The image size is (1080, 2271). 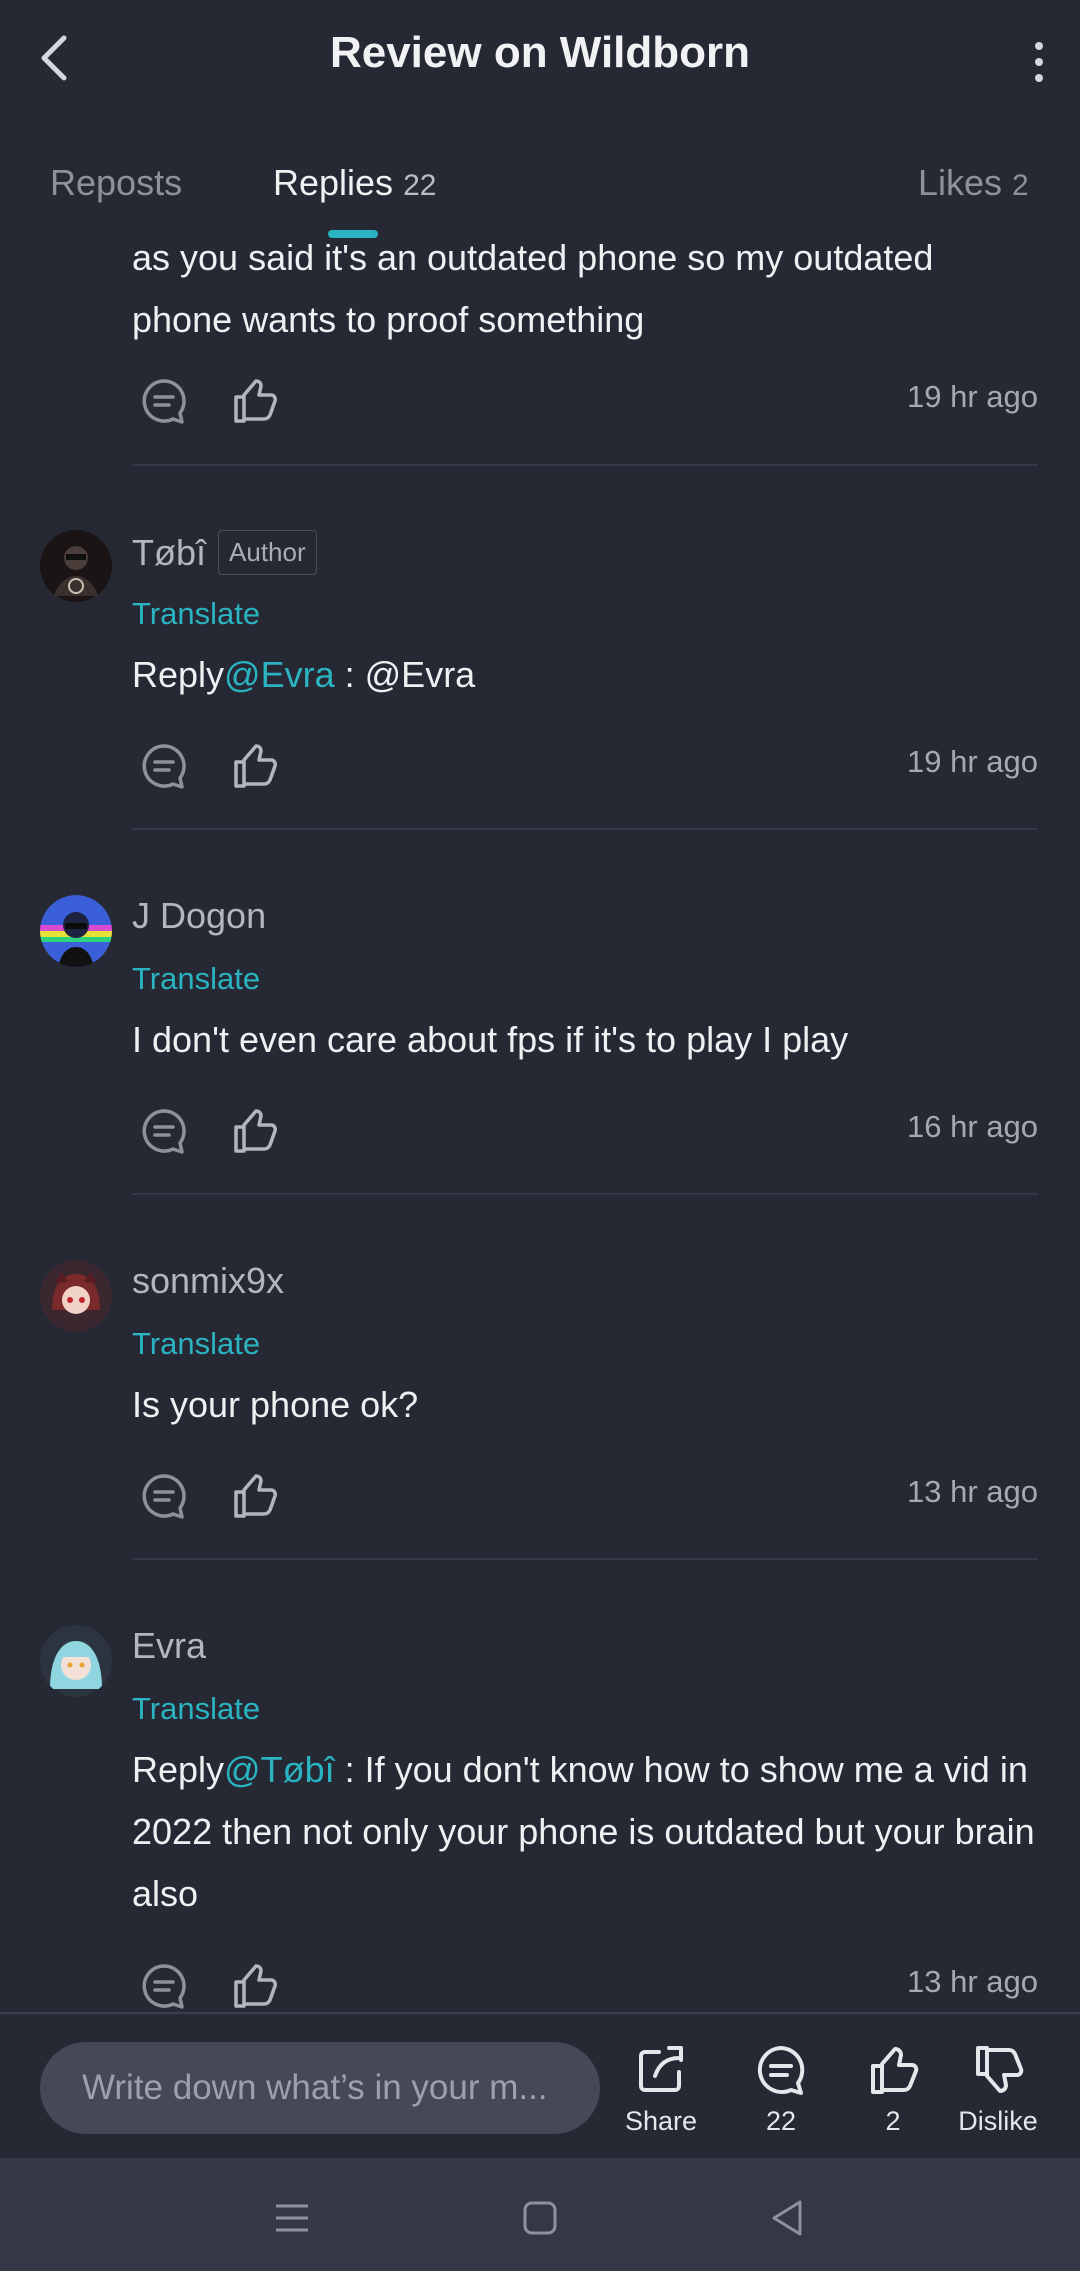 I want to click on like-button: 2, so click(x=893, y=2089).